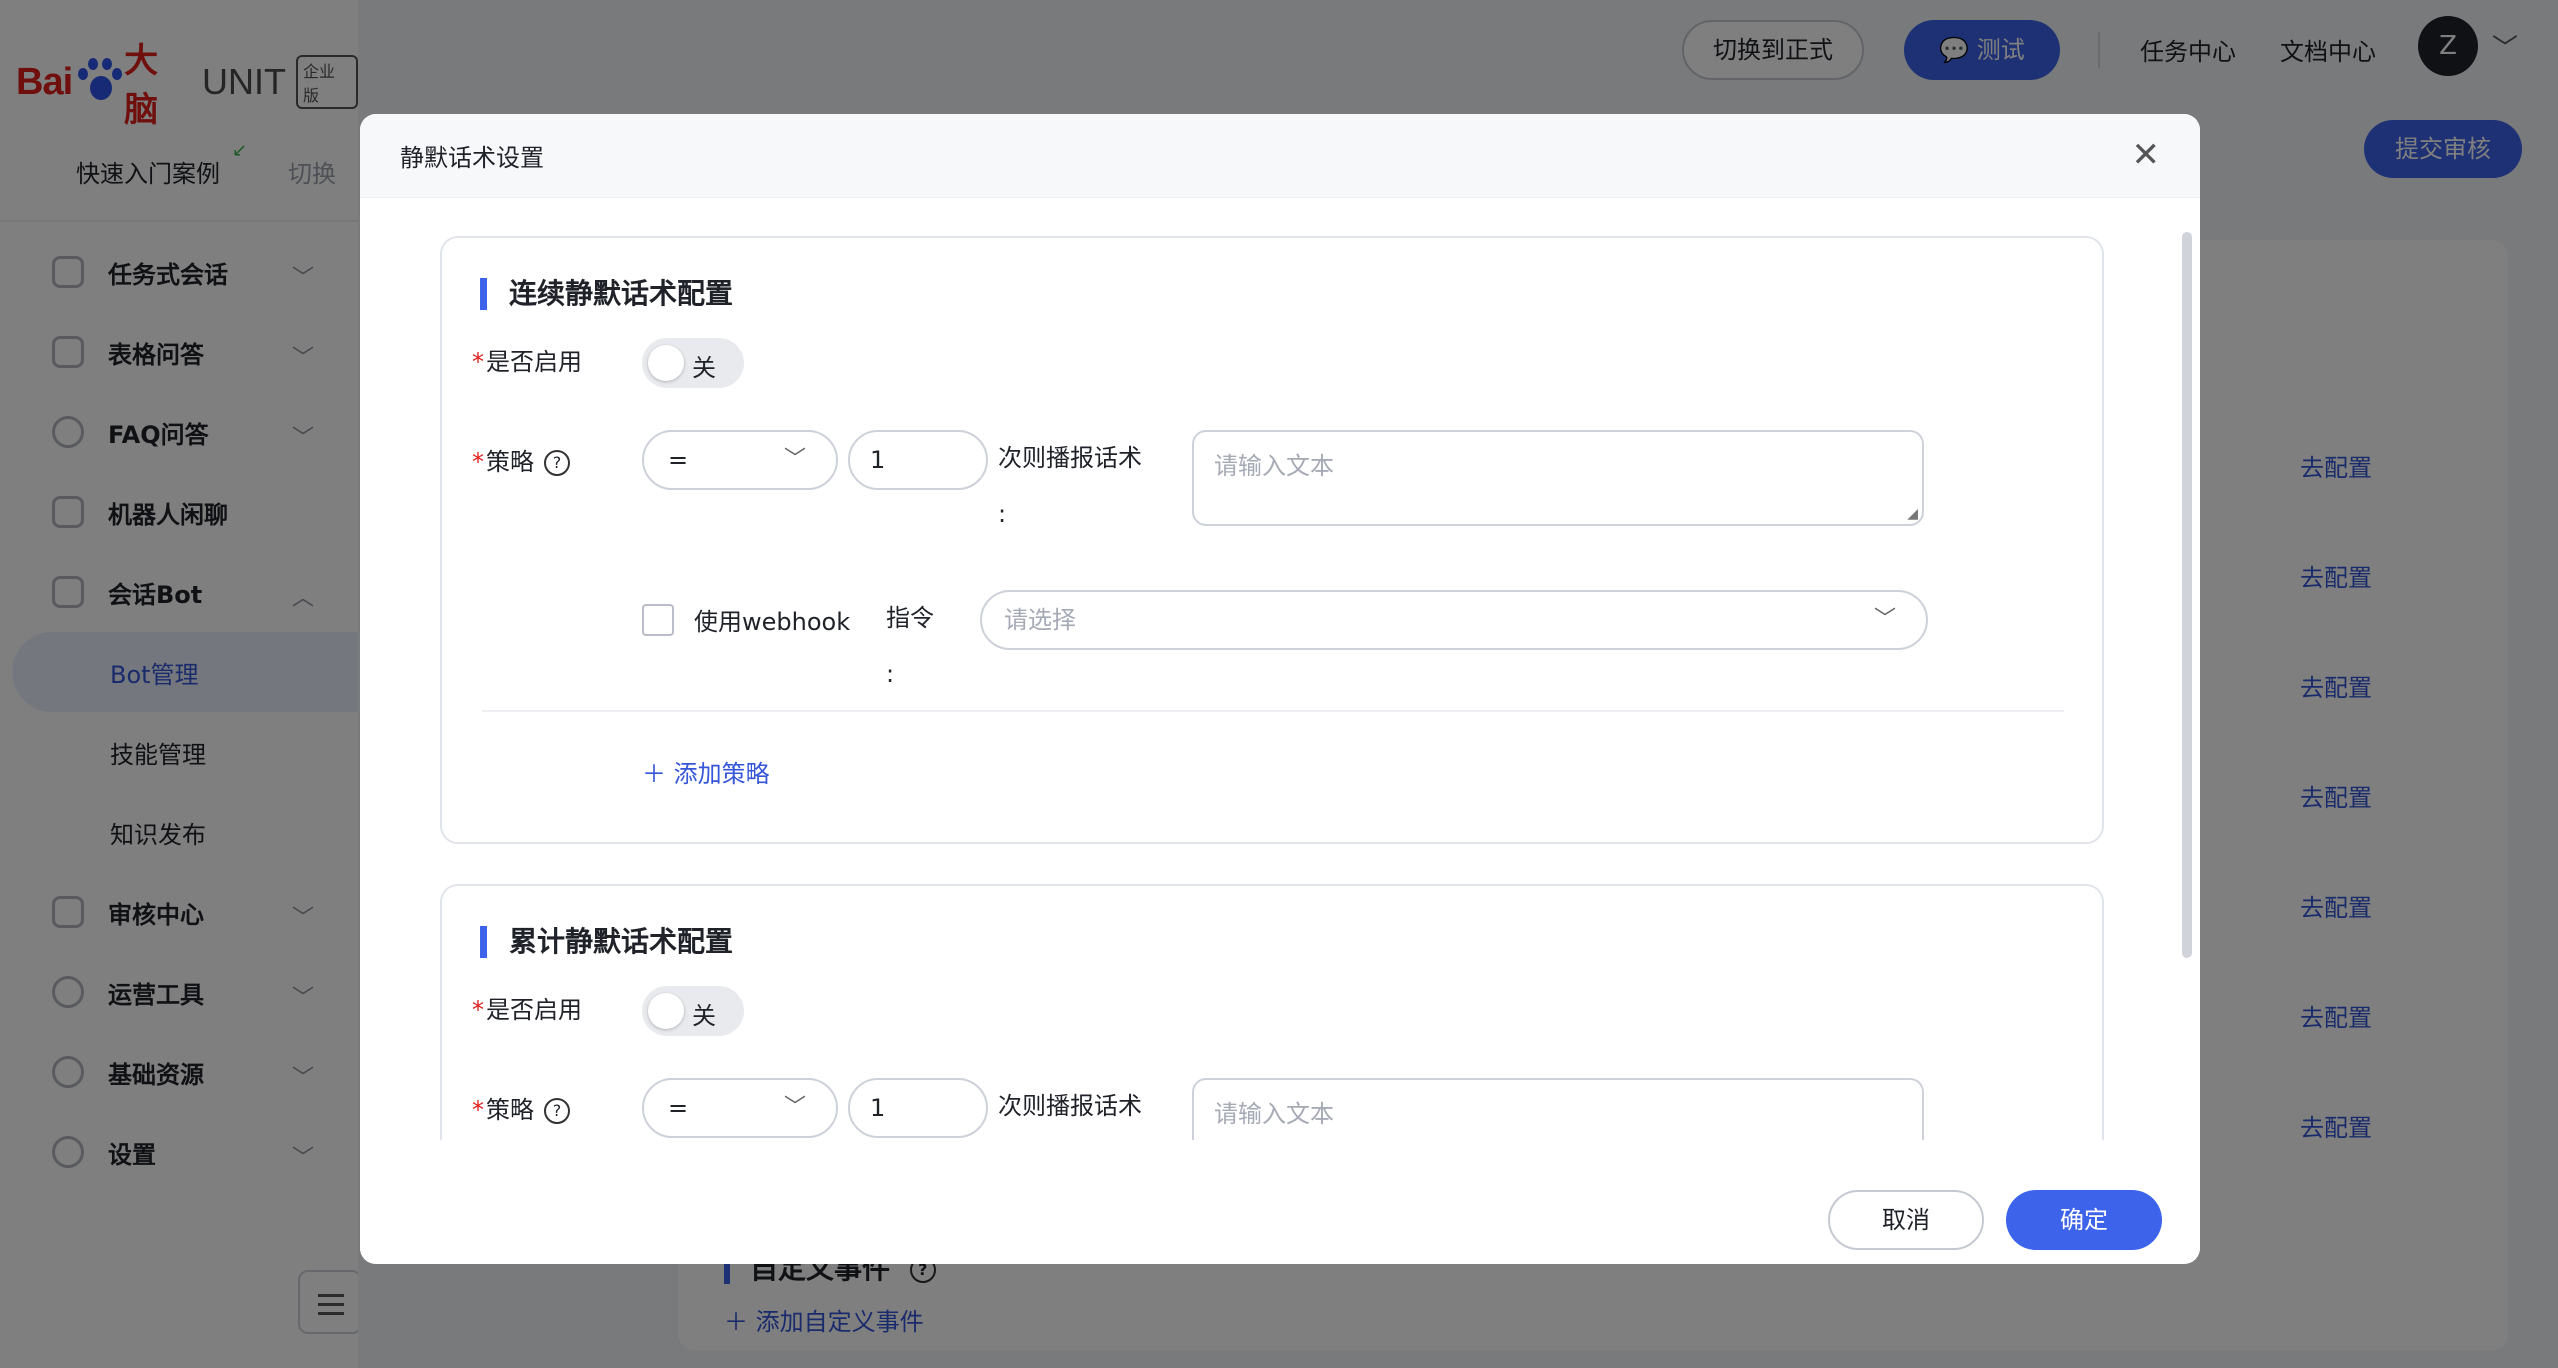 Image resolution: width=2558 pixels, height=1368 pixels. I want to click on section-divider, so click(1273, 711).